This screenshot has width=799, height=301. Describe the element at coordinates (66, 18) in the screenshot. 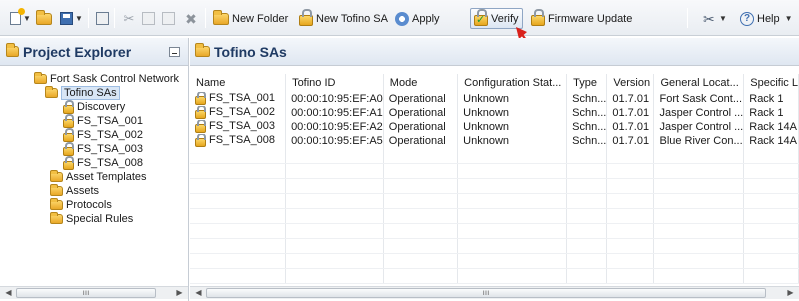

I see `save-icon` at that location.